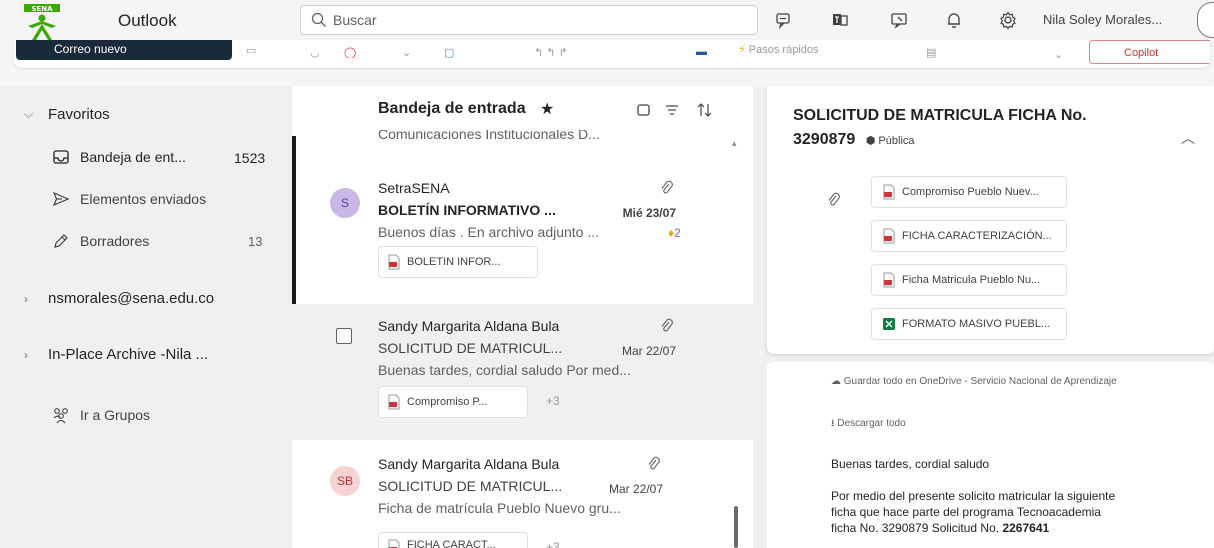 Image resolution: width=1214 pixels, height=548 pixels. Describe the element at coordinates (648, 351) in the screenshot. I see `message-date: Mar 22/07` at that location.